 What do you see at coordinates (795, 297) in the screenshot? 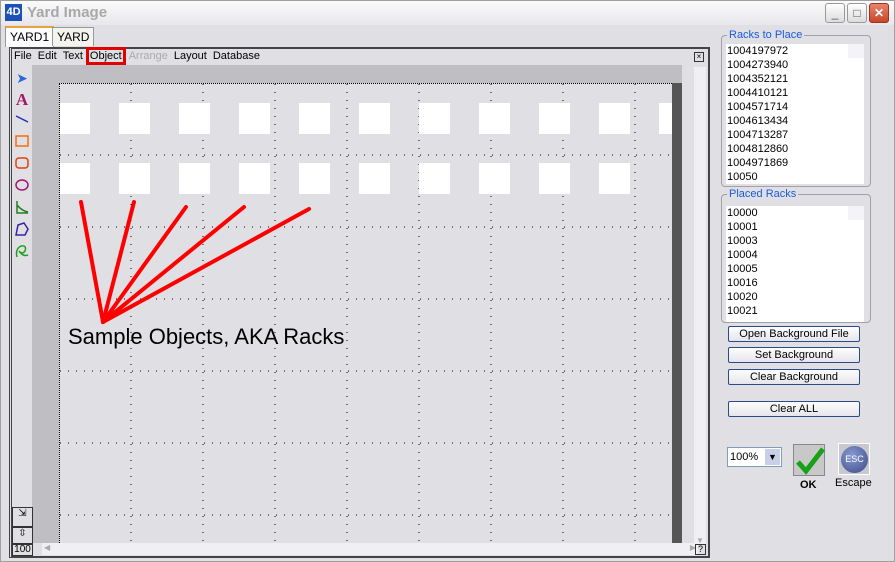
I see `list-item: 10020` at bounding box center [795, 297].